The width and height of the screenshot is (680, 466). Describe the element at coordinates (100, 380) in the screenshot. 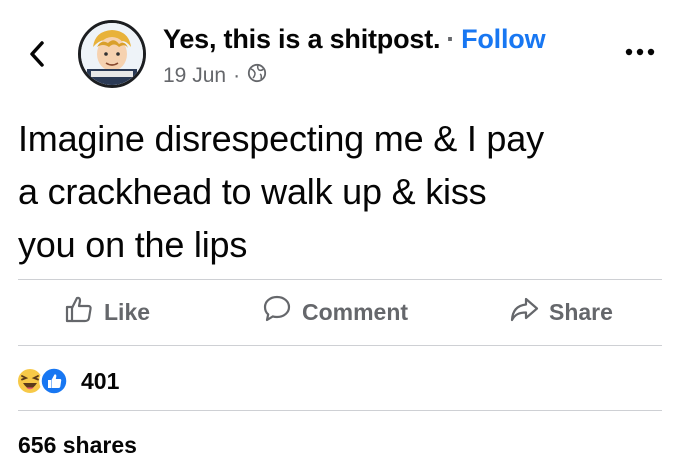

I see `reaction-count: 401` at that location.